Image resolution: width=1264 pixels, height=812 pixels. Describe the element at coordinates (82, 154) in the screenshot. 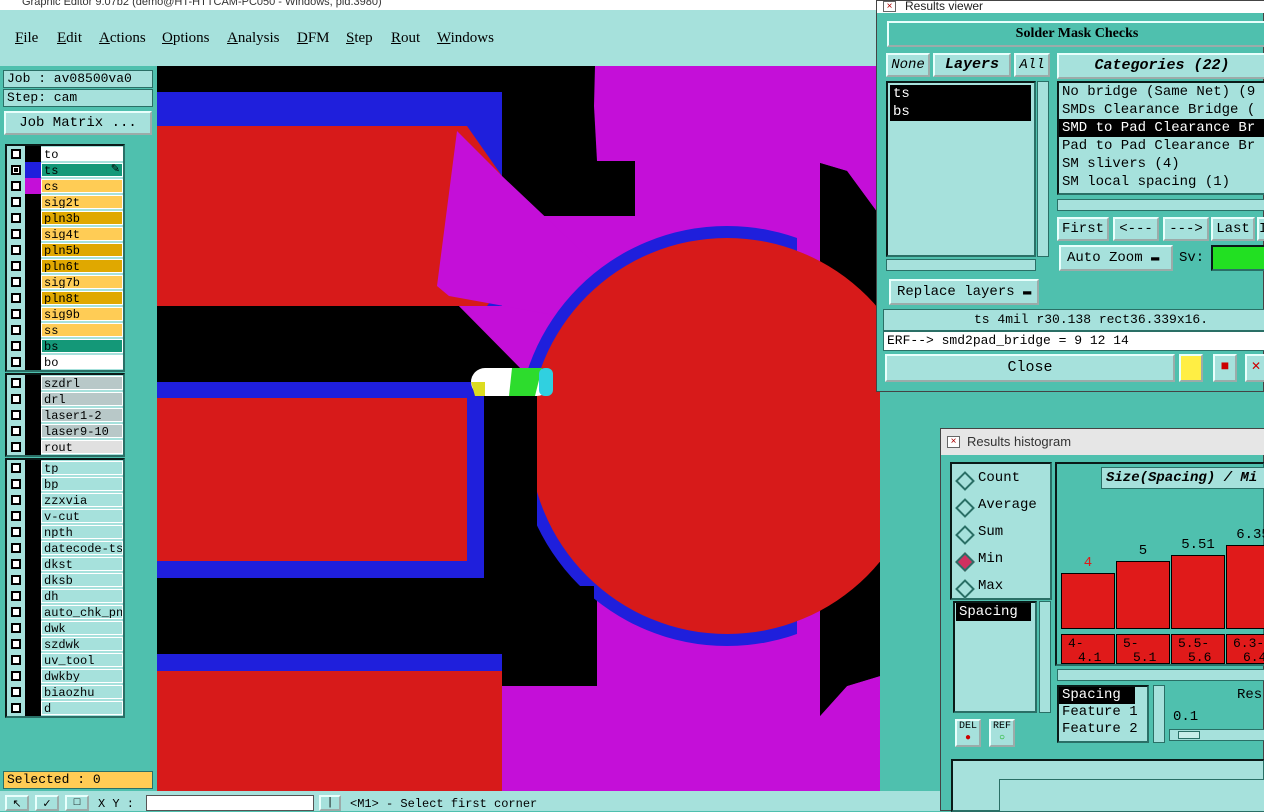

I see `layer-name: to` at that location.